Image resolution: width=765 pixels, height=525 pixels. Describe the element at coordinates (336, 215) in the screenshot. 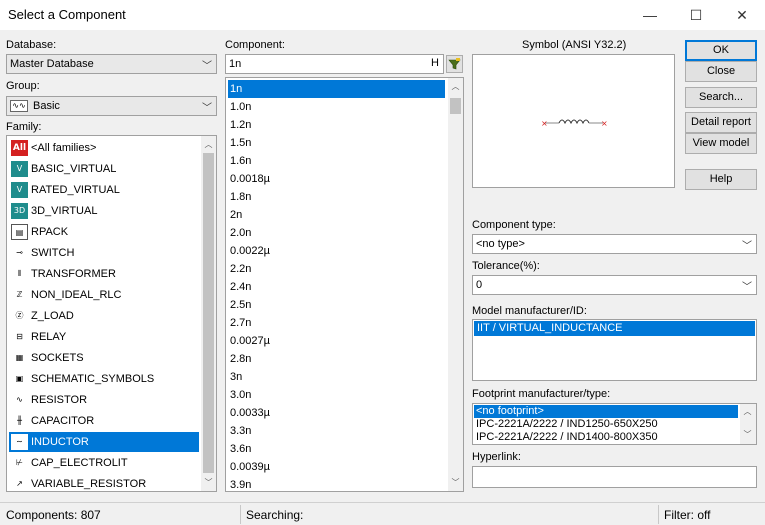

I see `component-item: 2n` at that location.